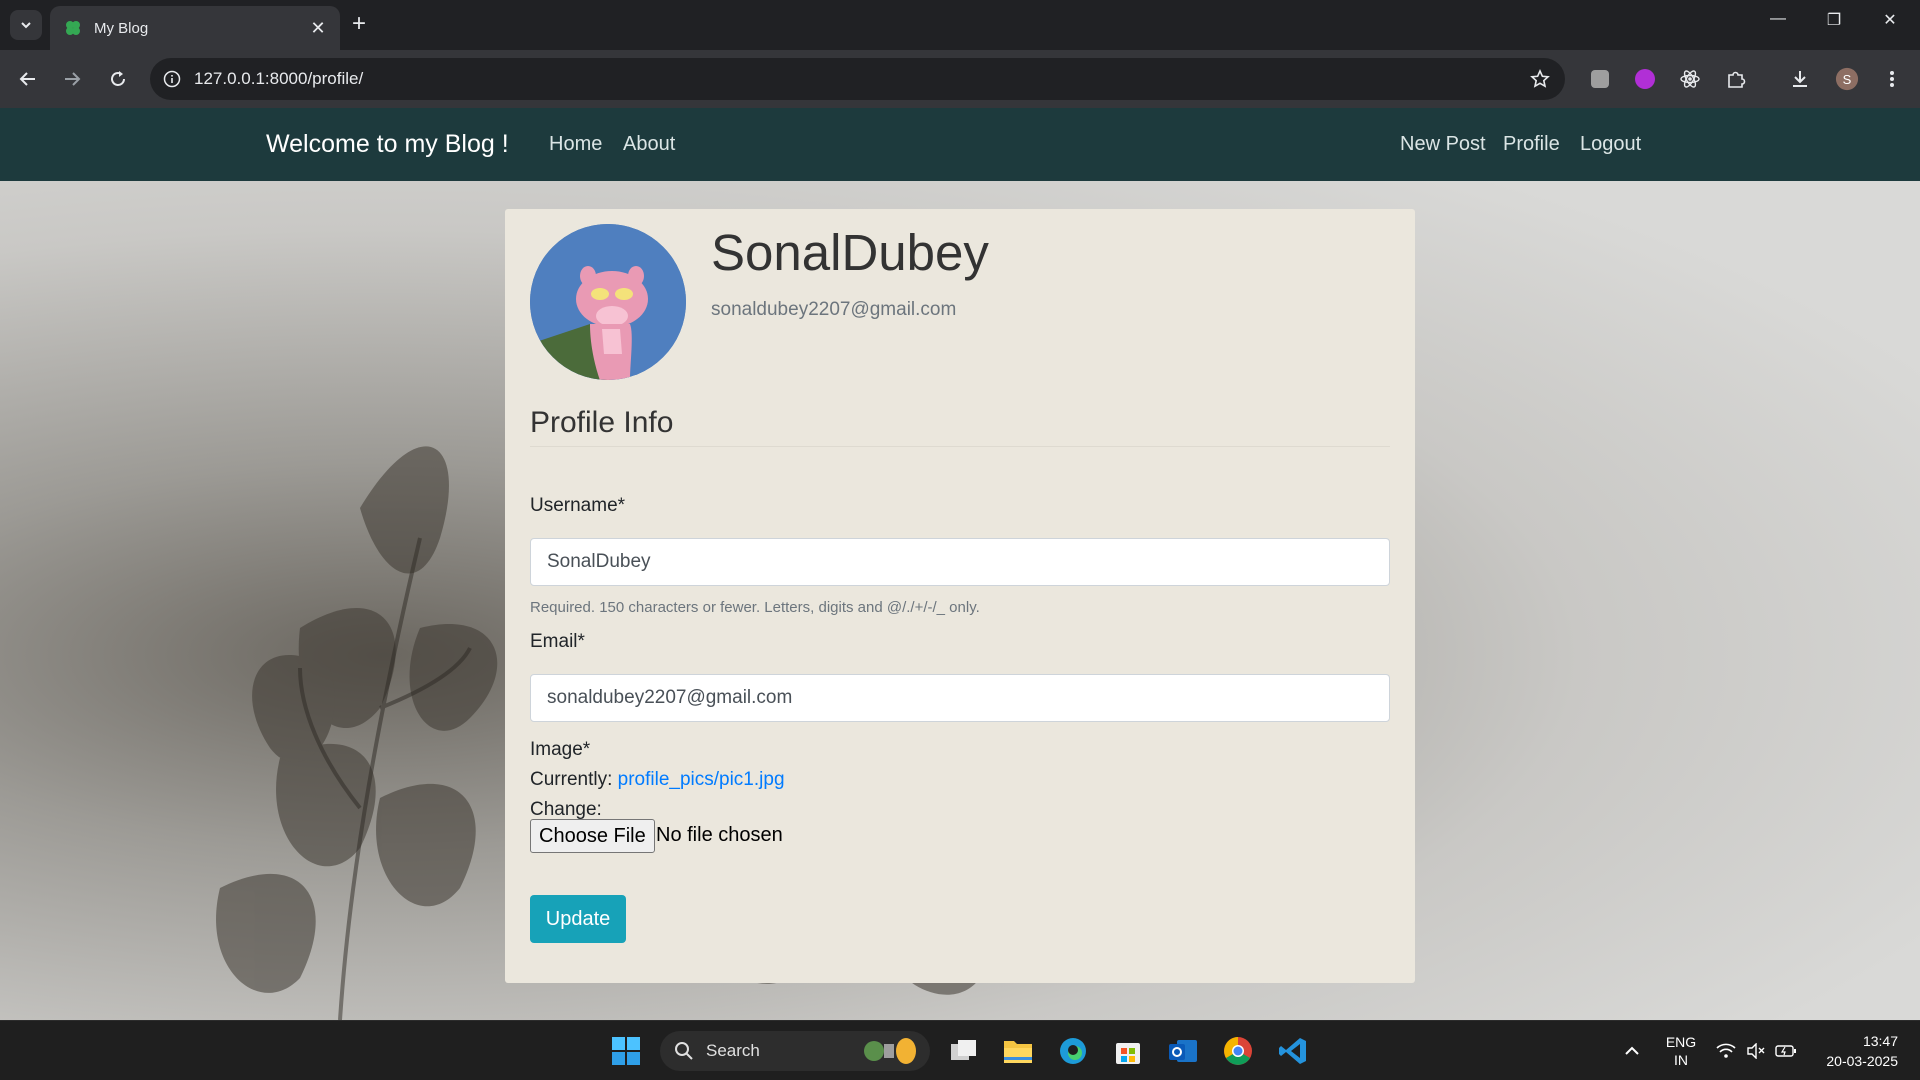 This screenshot has width=1920, height=1080. I want to click on extensions-puzzle-icon, so click(1736, 79).